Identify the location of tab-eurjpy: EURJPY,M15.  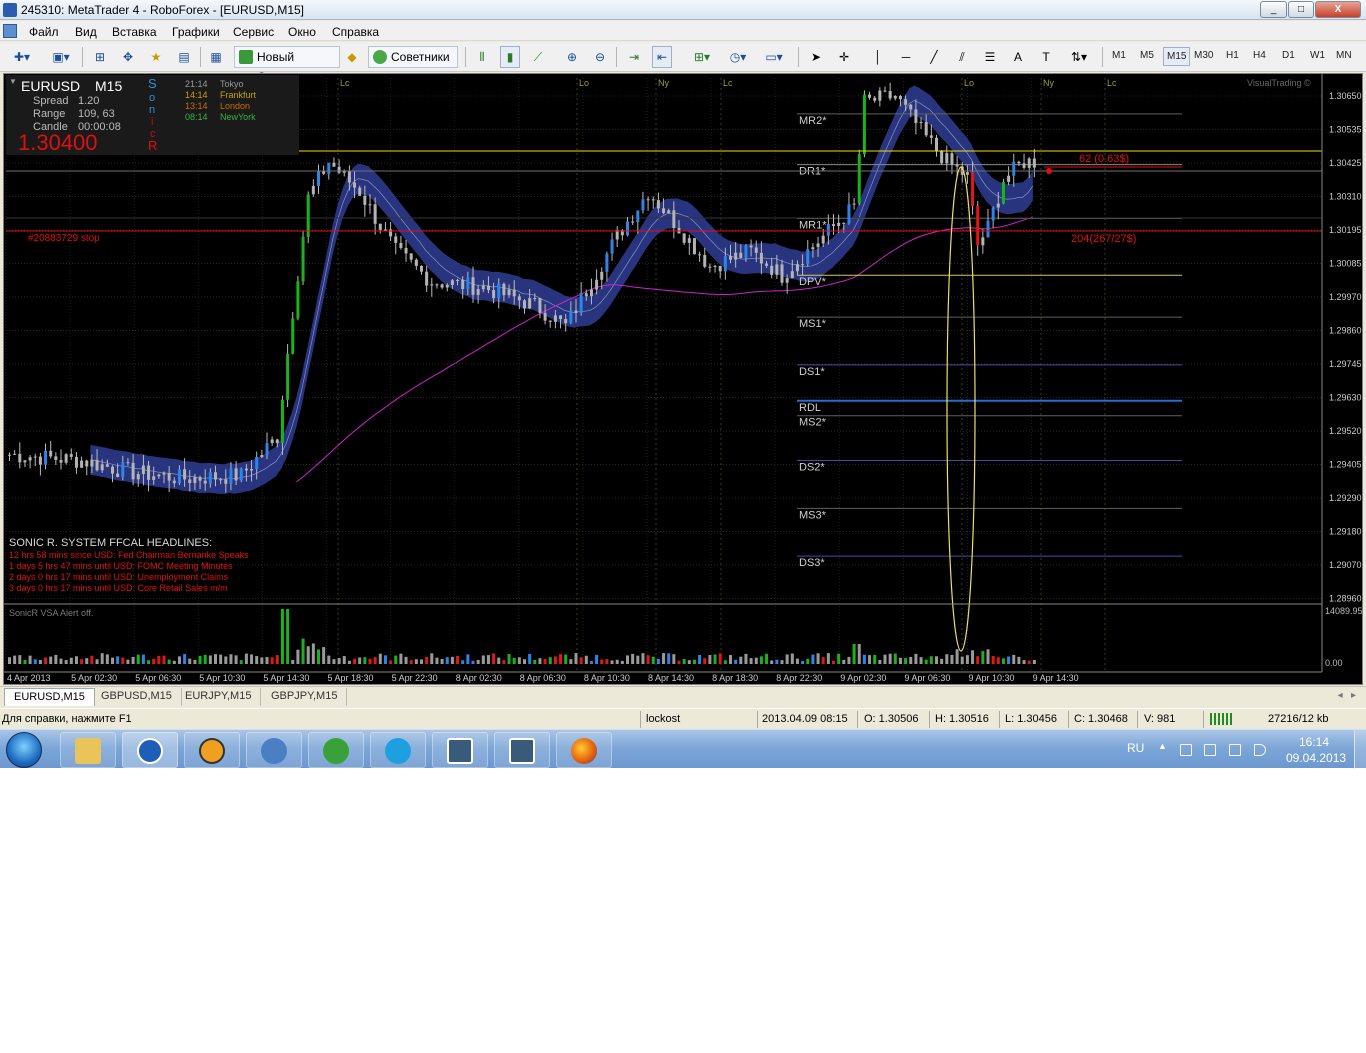
(219, 697).